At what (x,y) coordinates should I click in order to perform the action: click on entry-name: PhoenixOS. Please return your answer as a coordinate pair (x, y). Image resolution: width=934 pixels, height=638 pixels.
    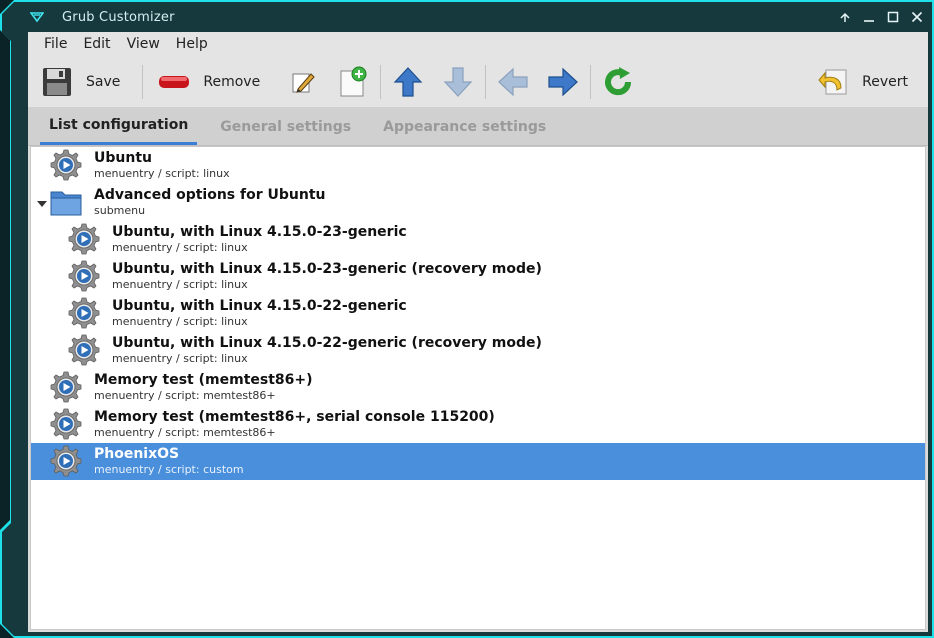
    Looking at the image, I should click on (137, 454).